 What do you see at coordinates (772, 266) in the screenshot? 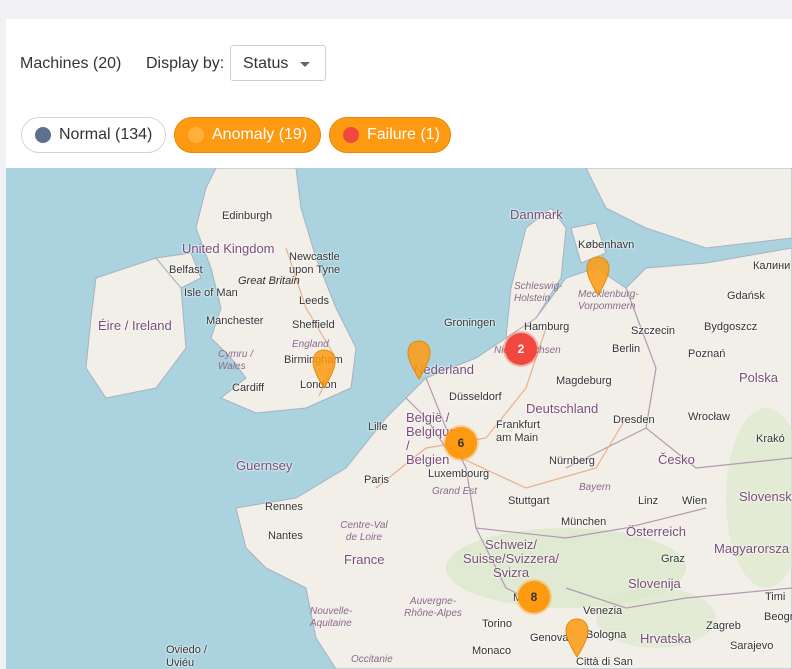
I see `city-label-kaliningrad: Калини` at bounding box center [772, 266].